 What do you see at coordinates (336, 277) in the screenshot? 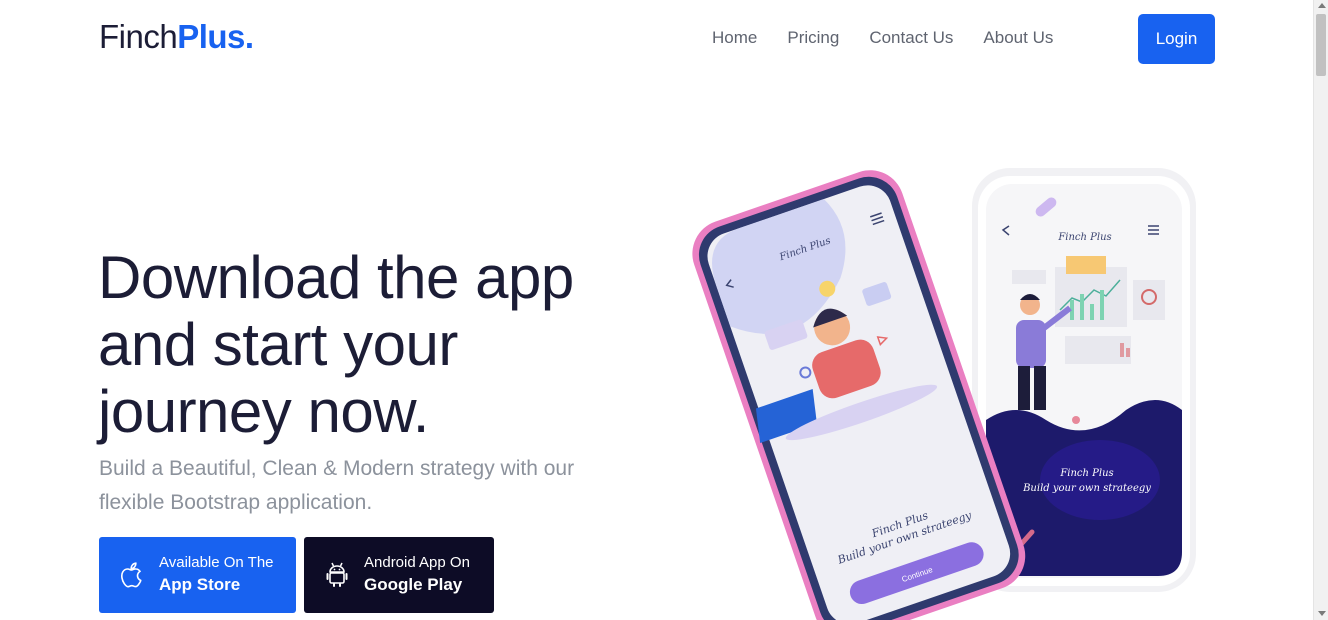
I see `hero-title-line: Download the app` at bounding box center [336, 277].